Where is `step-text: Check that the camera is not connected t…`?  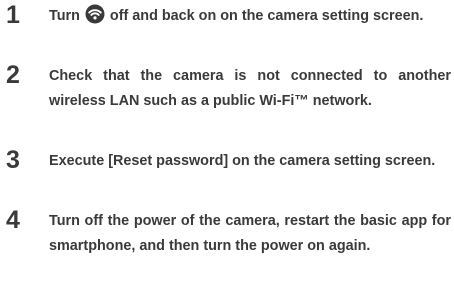 step-text: Check that the camera is not connected t… is located at coordinates (250, 88).